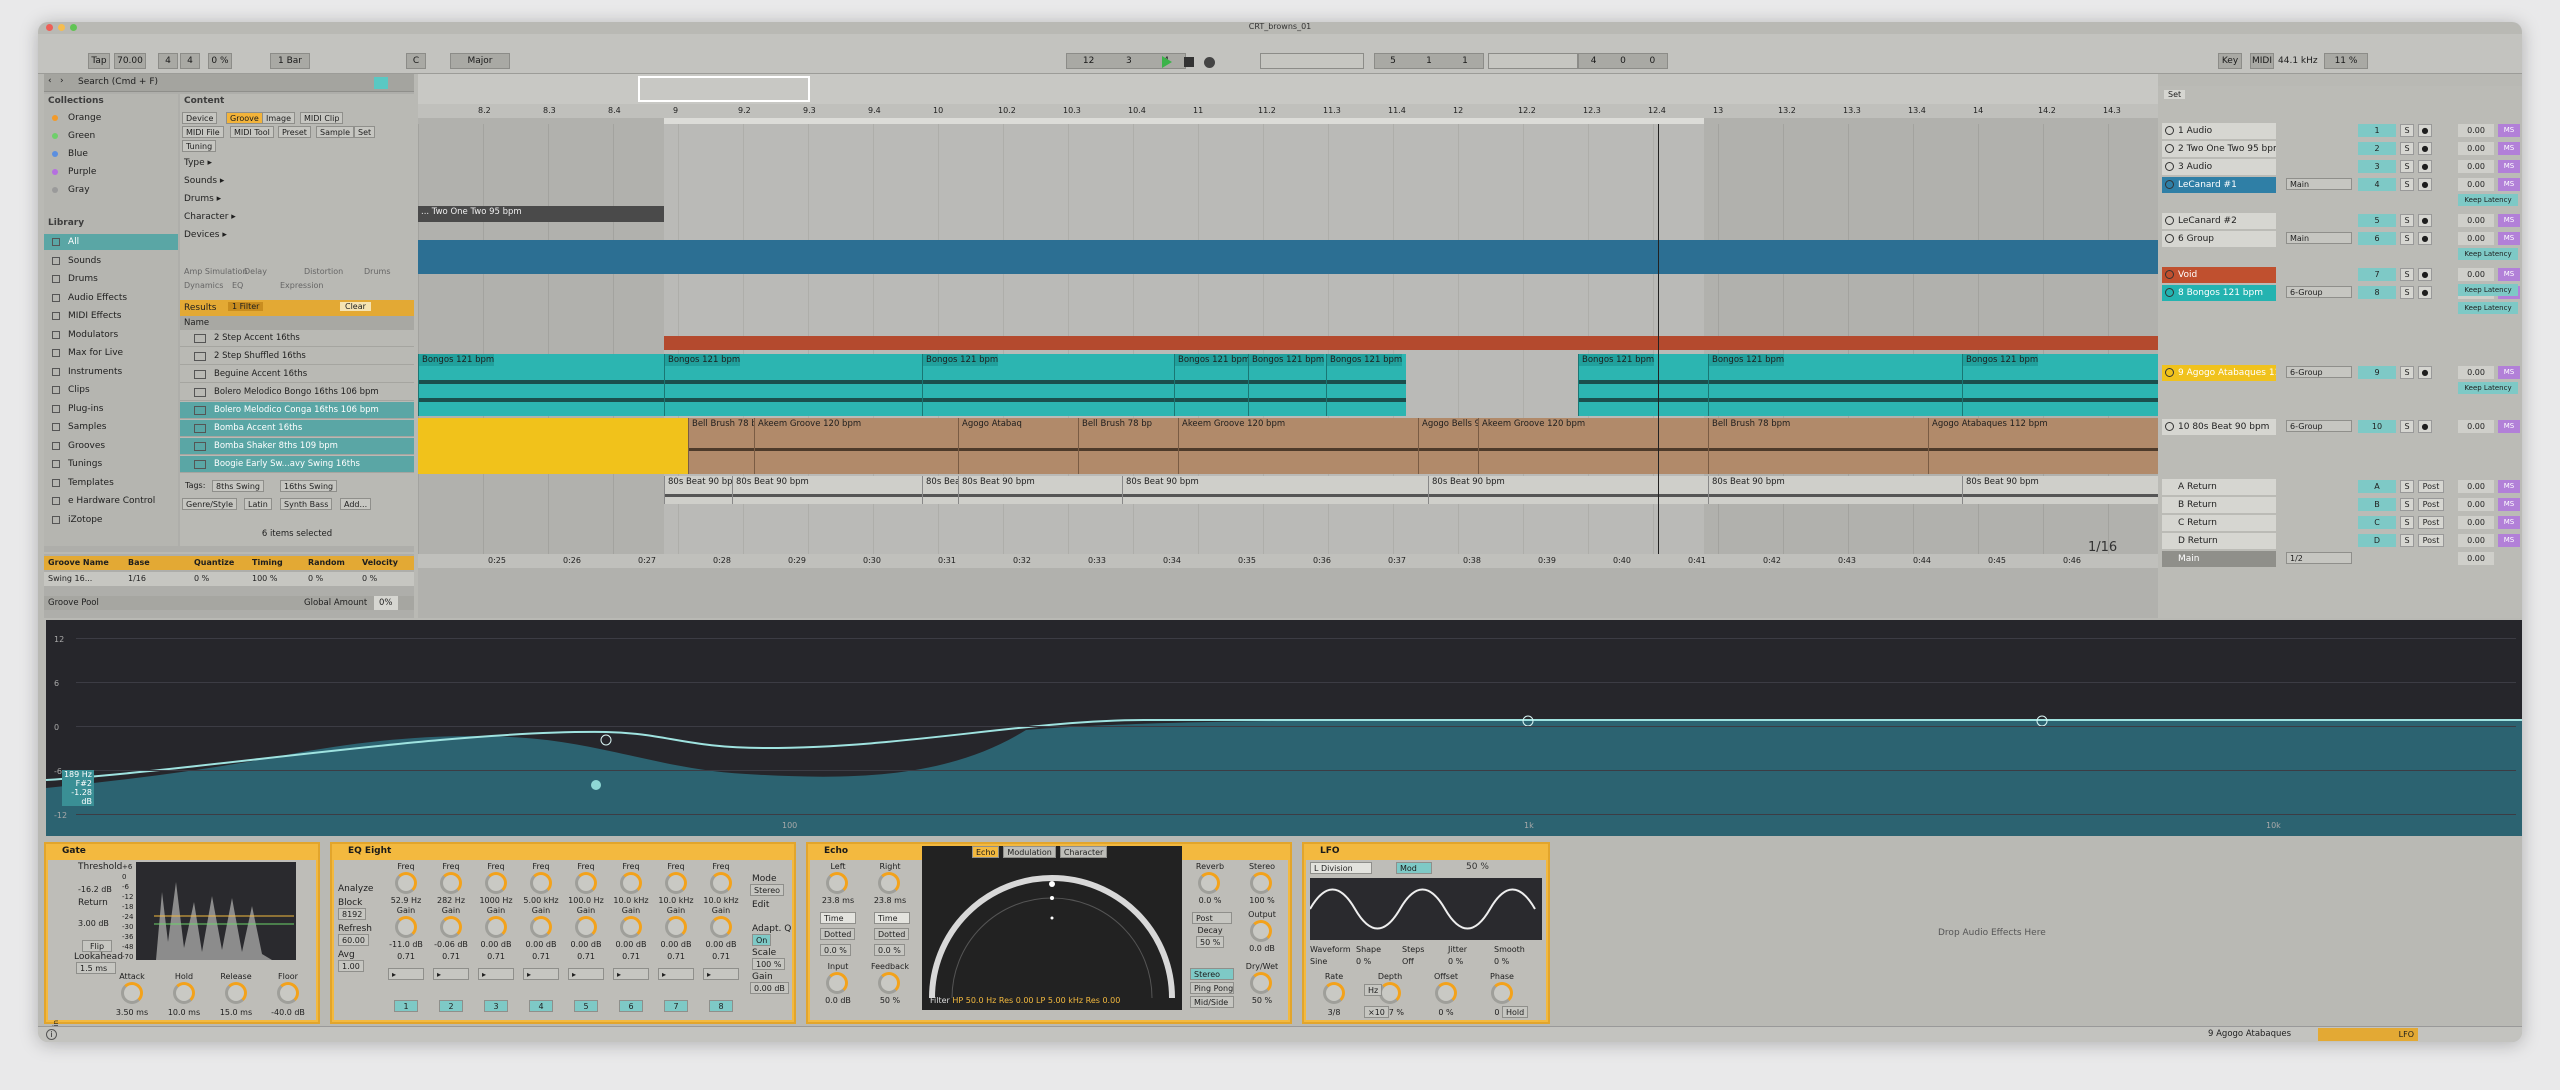 The width and height of the screenshot is (2560, 1090). I want to click on eq8-block-menu: 8192, so click(352, 914).